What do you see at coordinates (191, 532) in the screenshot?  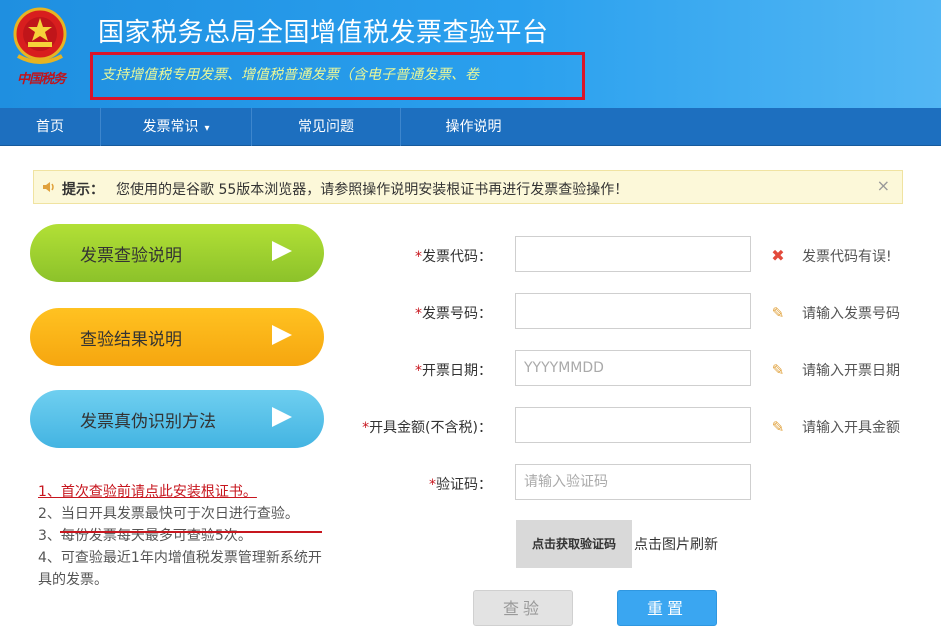 I see `annotation-underline` at bounding box center [191, 532].